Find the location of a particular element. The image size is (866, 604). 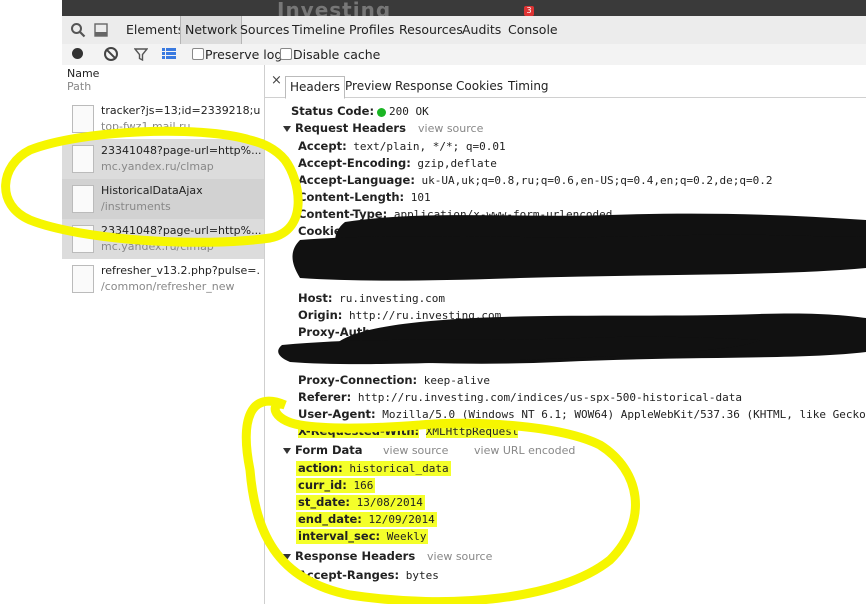

request-headers-view-source: view source is located at coordinates (450, 128).